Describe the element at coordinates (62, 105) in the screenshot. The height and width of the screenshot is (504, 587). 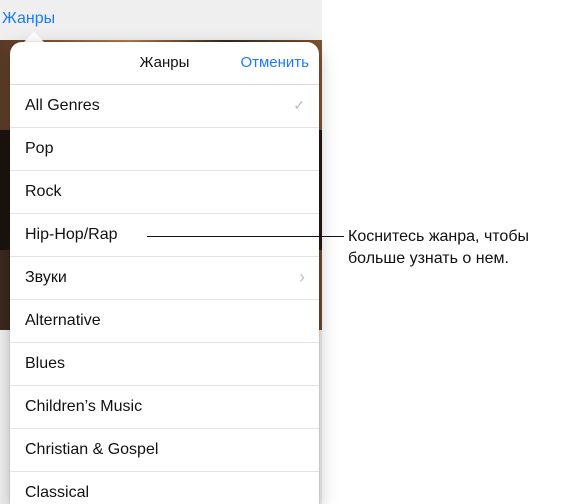
I see `genre-label: All Genres` at that location.